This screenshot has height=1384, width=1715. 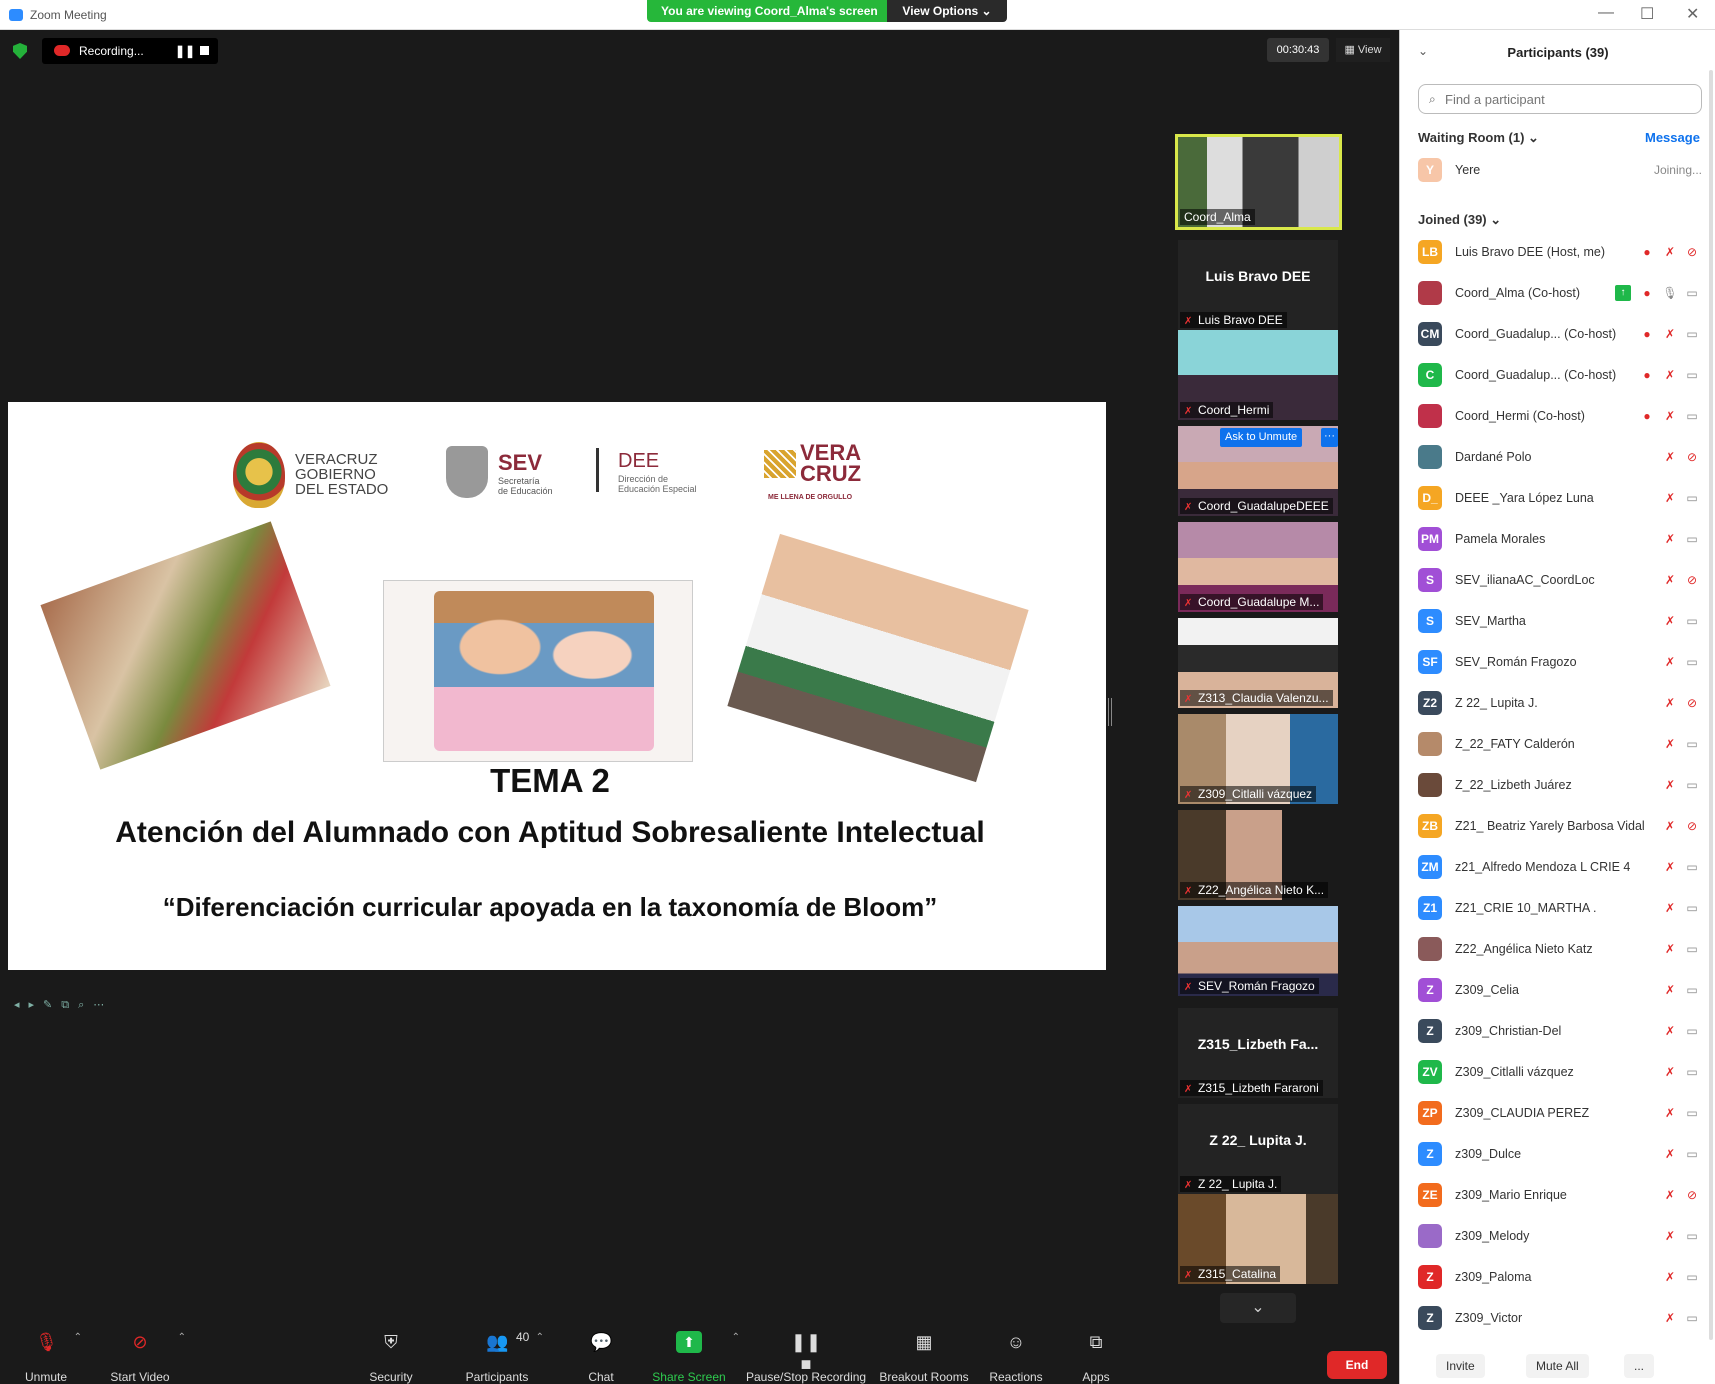 I want to click on video-tile: Z 22_ Lupita J. ✗ Z 22_ Lupita J., so click(x=1258, y=1149).